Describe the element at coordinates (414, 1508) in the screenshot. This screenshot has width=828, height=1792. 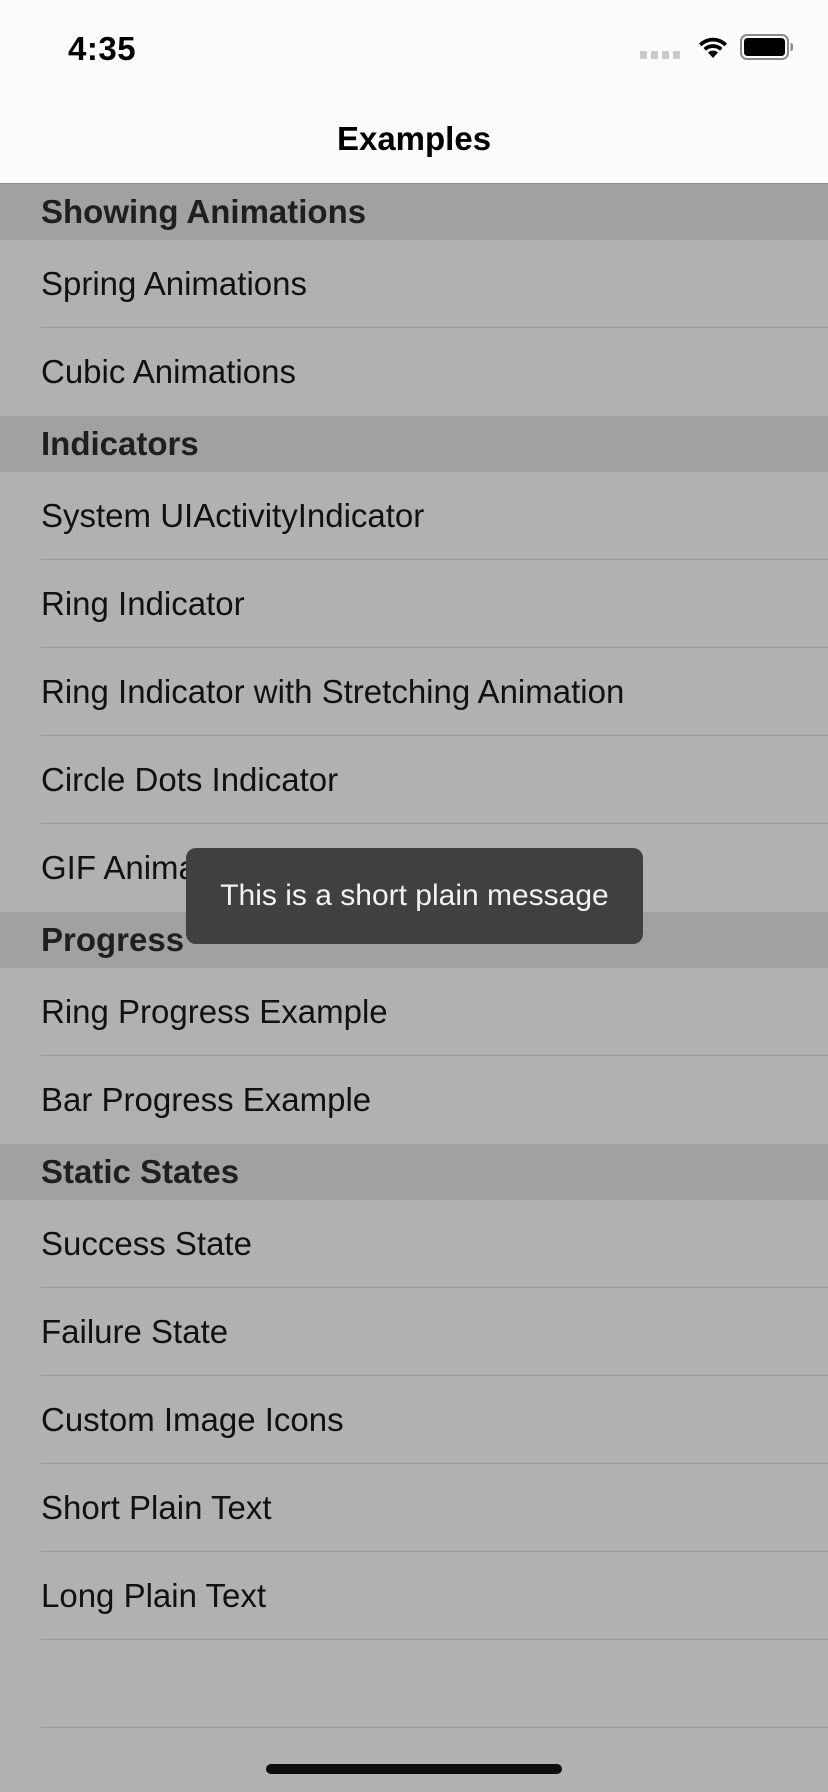
I see `list-item-short-plain-text: Short Plain Text` at that location.